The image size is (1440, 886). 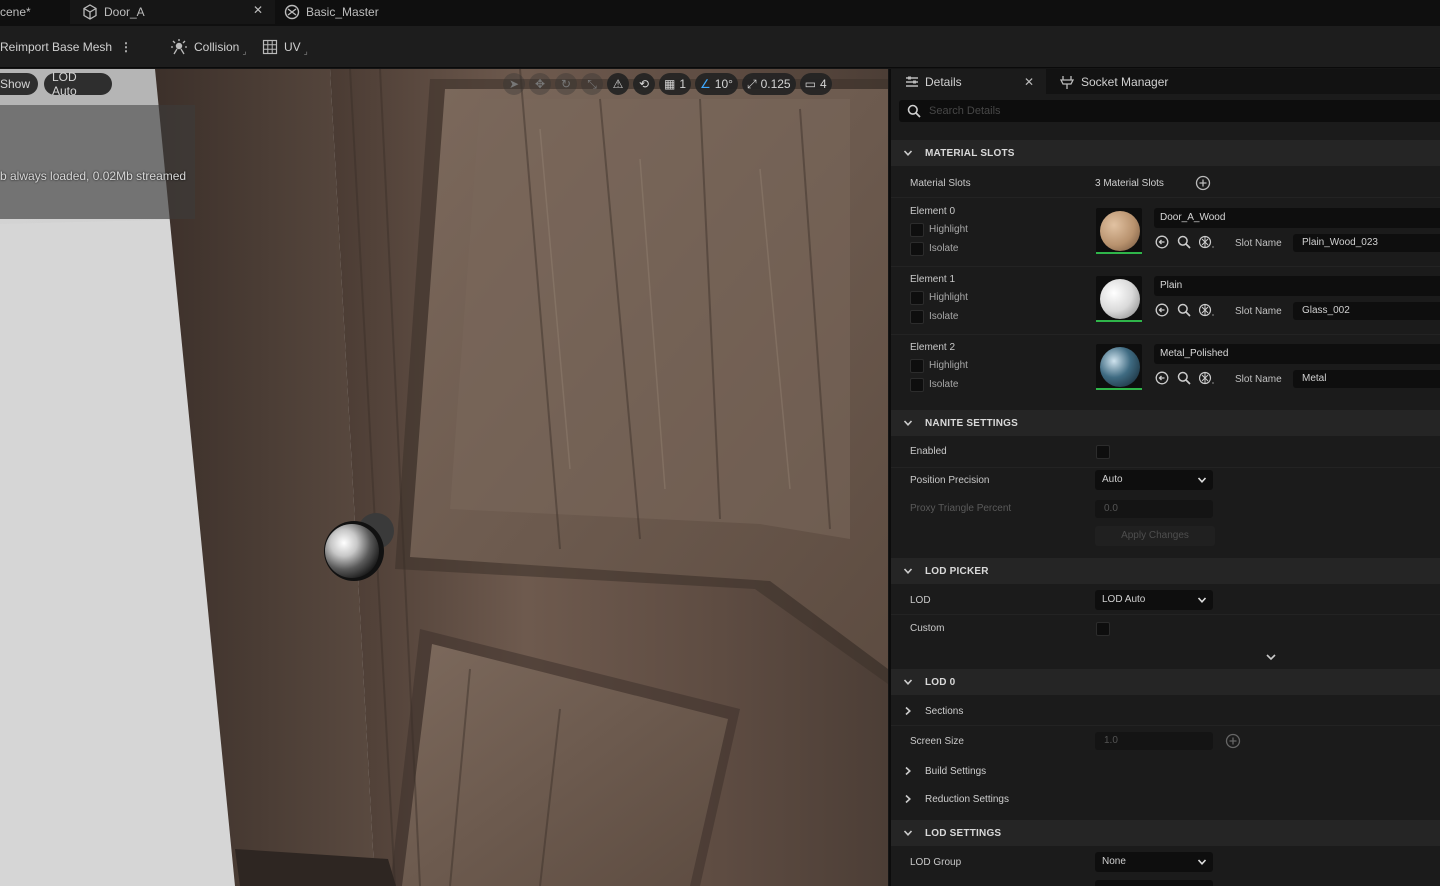 I want to click on more-options-icon: ⋮, so click(x=126, y=47).